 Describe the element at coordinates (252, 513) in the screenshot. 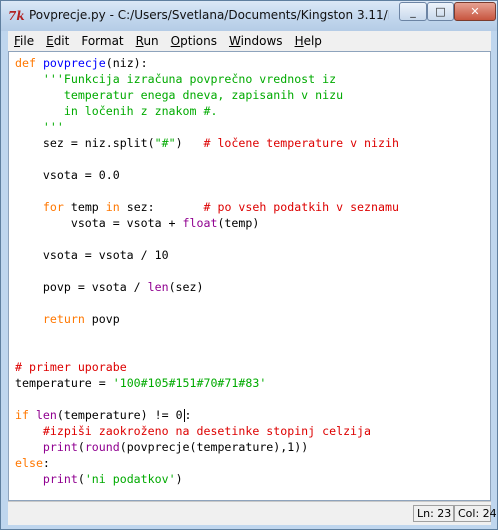

I see `status-bar: Ln: 23 Col: 24` at that location.